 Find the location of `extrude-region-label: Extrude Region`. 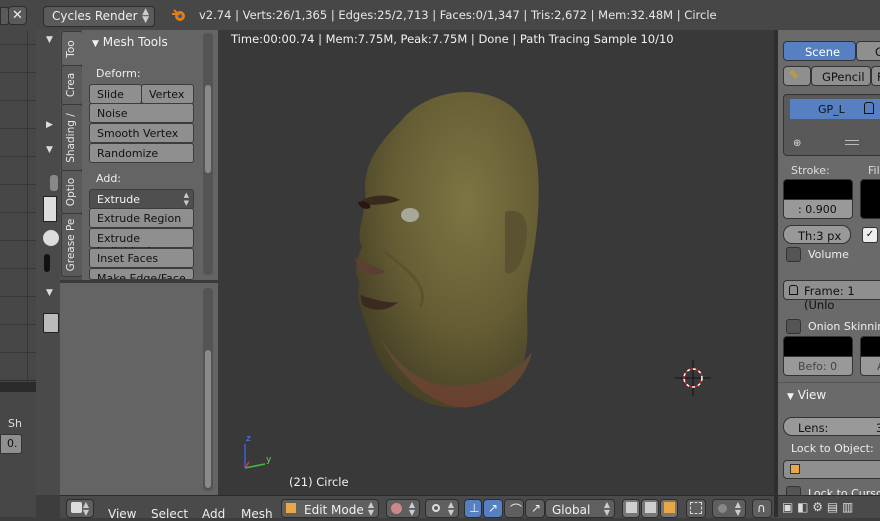

extrude-region-label: Extrude Region is located at coordinates (139, 218).